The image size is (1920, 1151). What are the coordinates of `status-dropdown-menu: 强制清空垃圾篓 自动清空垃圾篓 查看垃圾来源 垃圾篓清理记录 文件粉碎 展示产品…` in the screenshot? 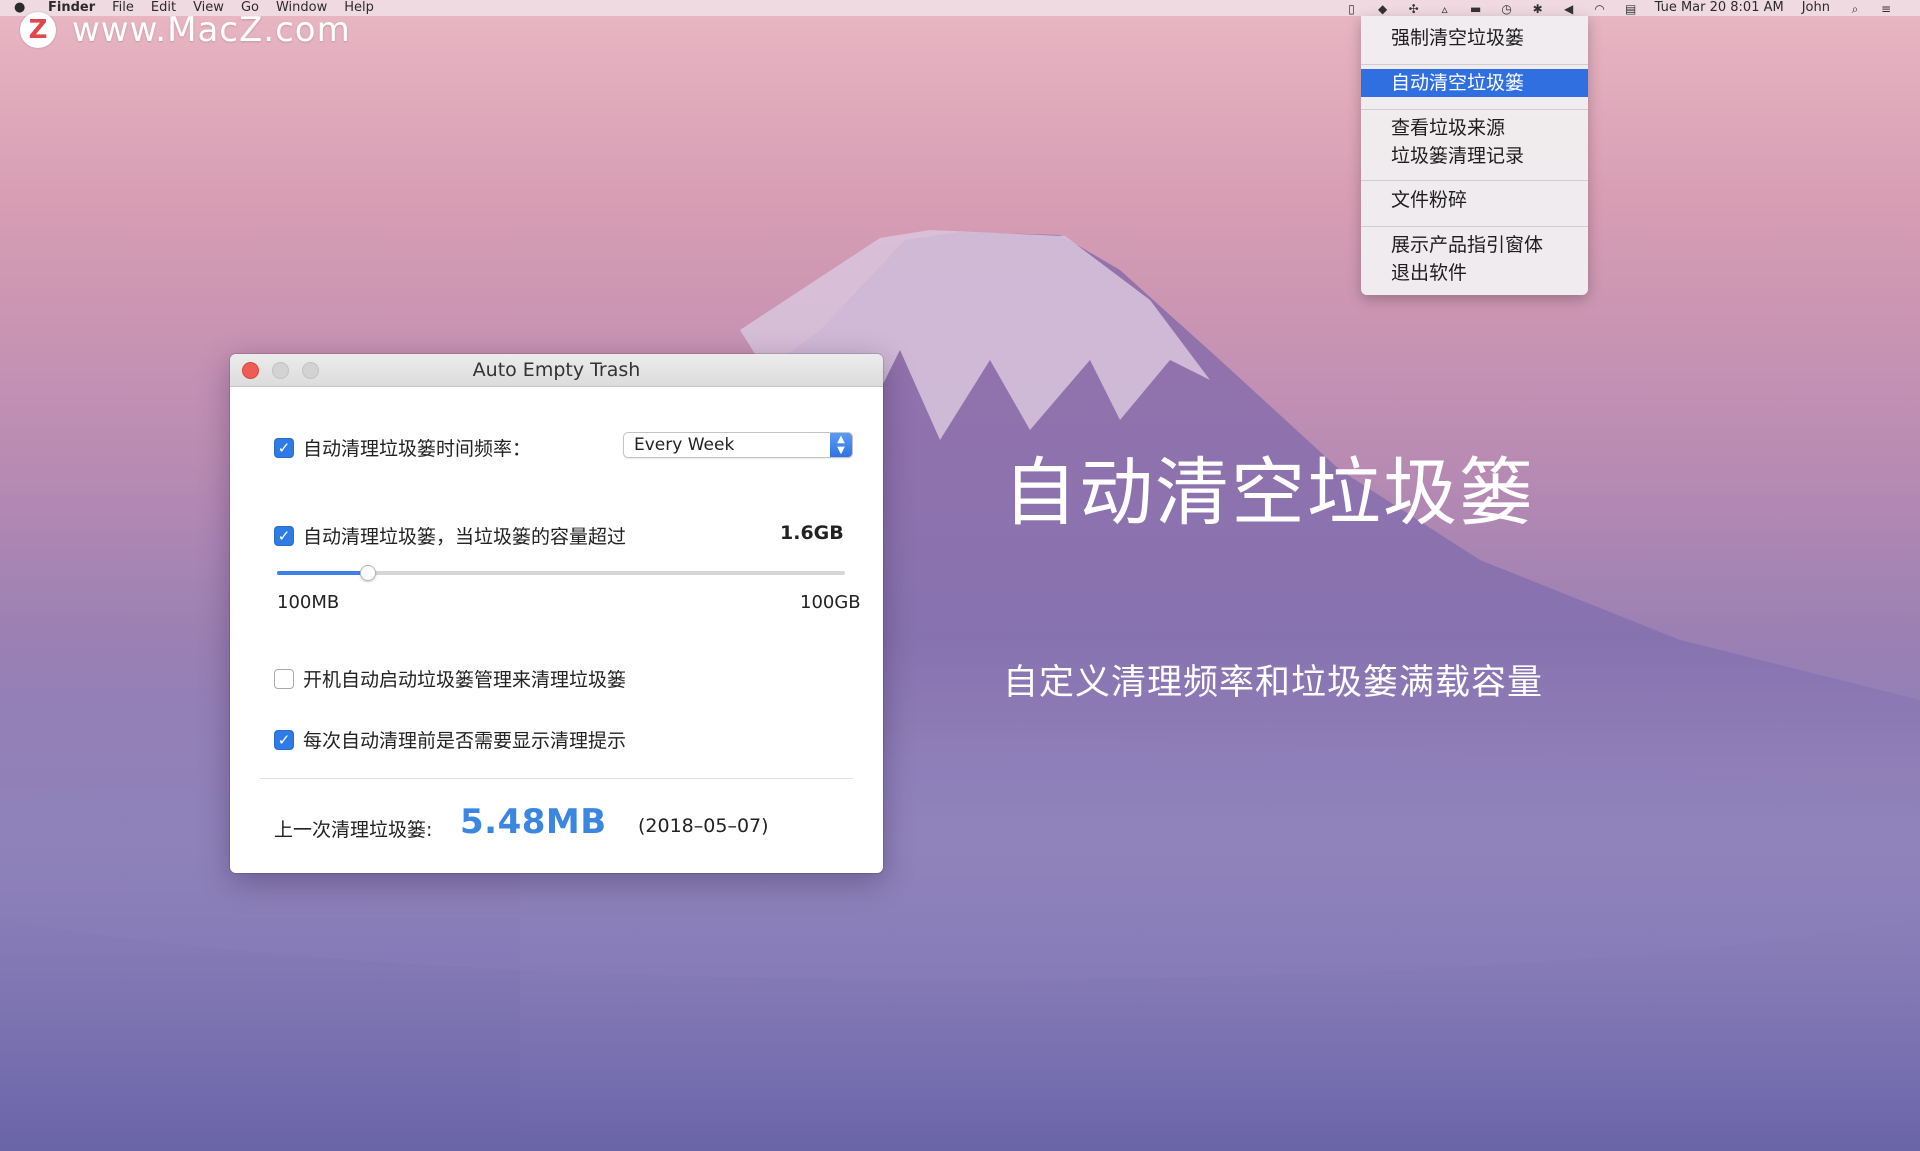 It's located at (1474, 155).